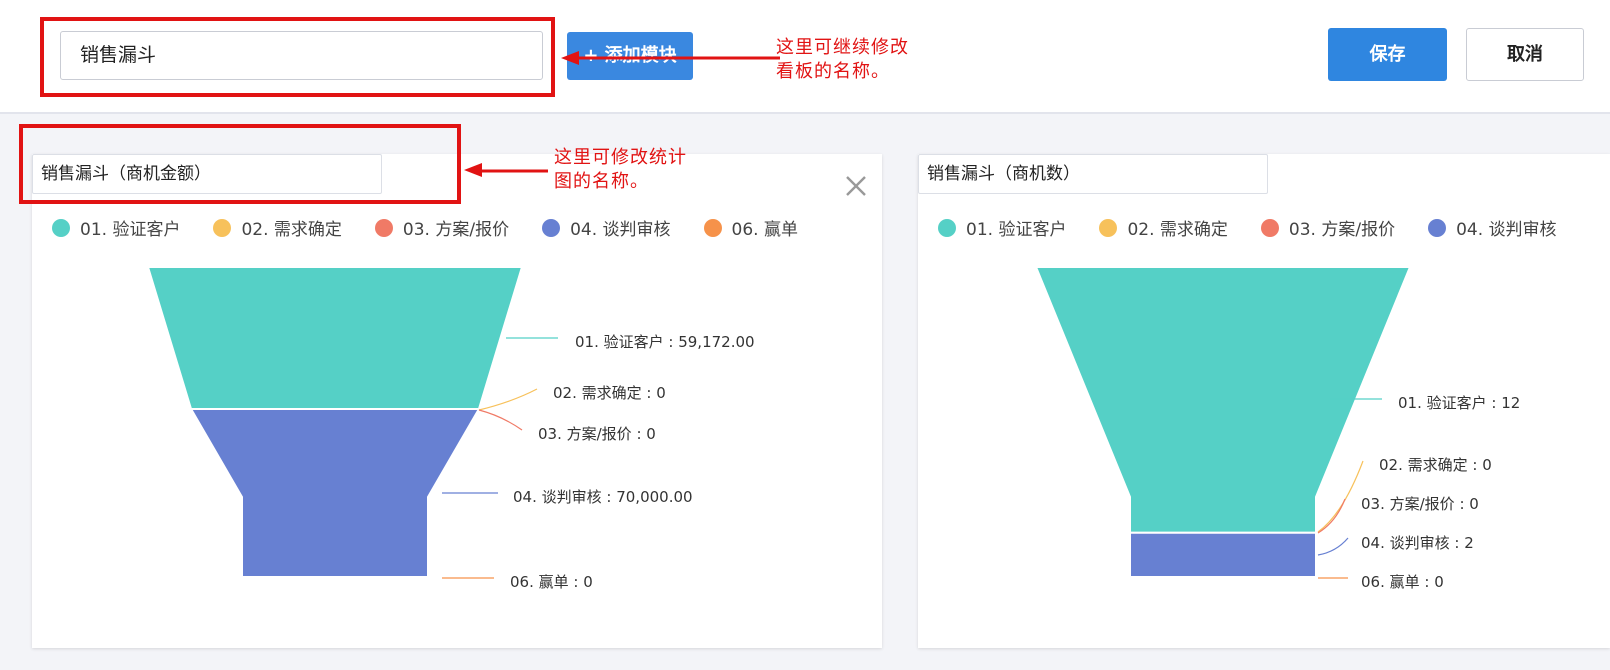  What do you see at coordinates (842, 60) in the screenshot?
I see `annotation-dashboard-name: 这里可继续修改 看板的名称。` at bounding box center [842, 60].